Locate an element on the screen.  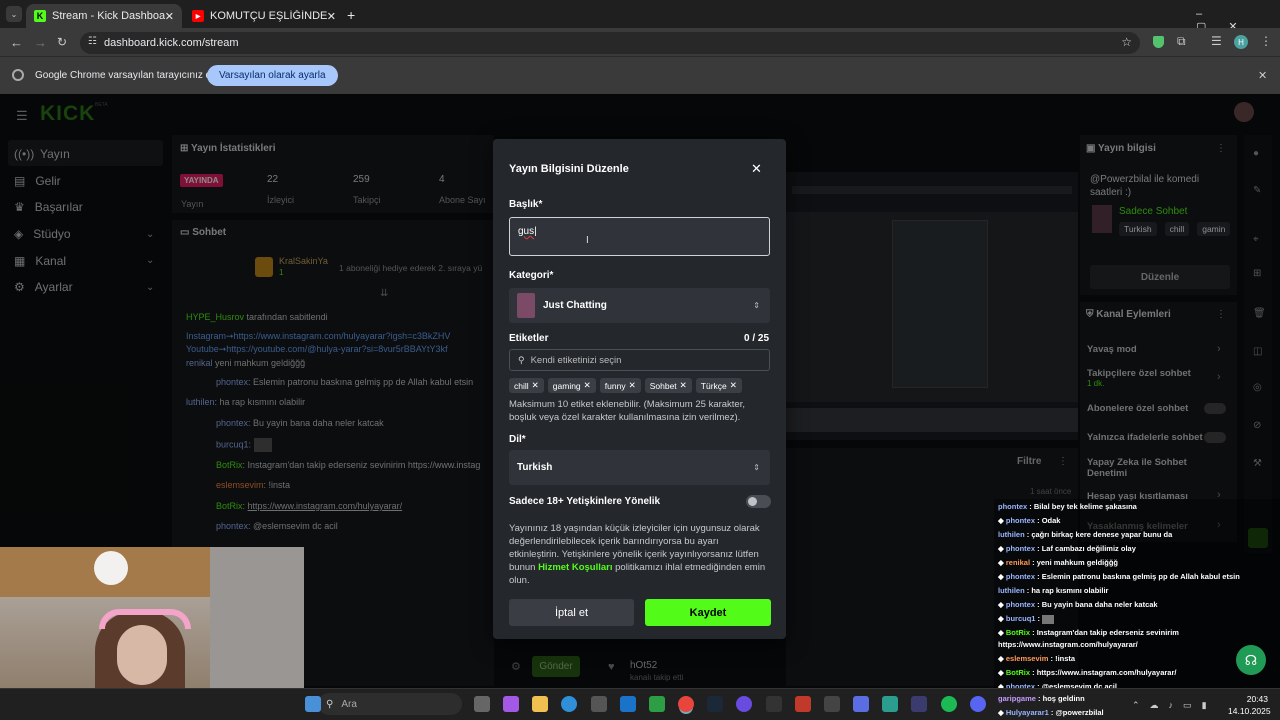
extension-shield-icon is located at coordinates (1158, 42).